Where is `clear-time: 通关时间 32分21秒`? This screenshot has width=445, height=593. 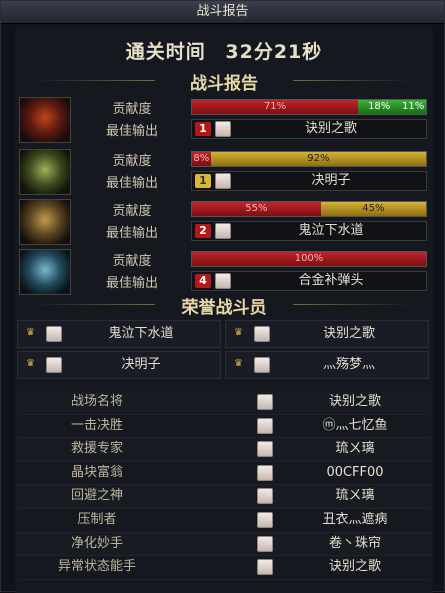 clear-time: 通关时间 32分21秒 is located at coordinates (224, 50).